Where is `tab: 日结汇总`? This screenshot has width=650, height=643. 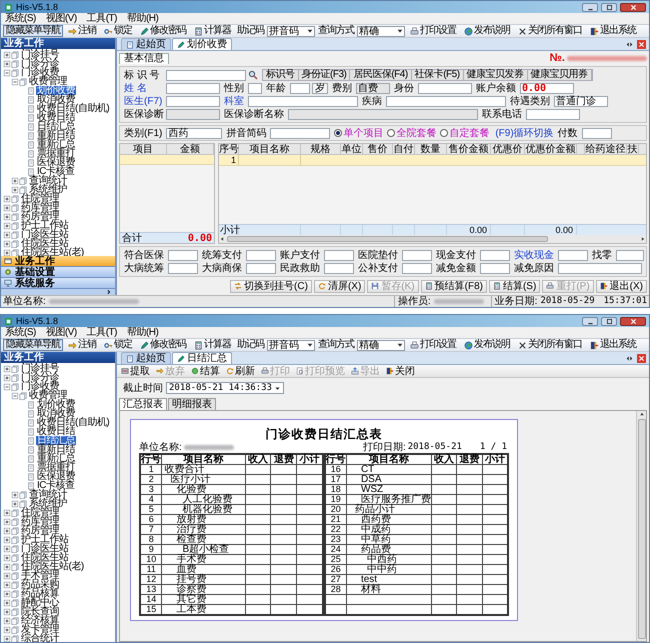 tab: 日结汇总 is located at coordinates (202, 358).